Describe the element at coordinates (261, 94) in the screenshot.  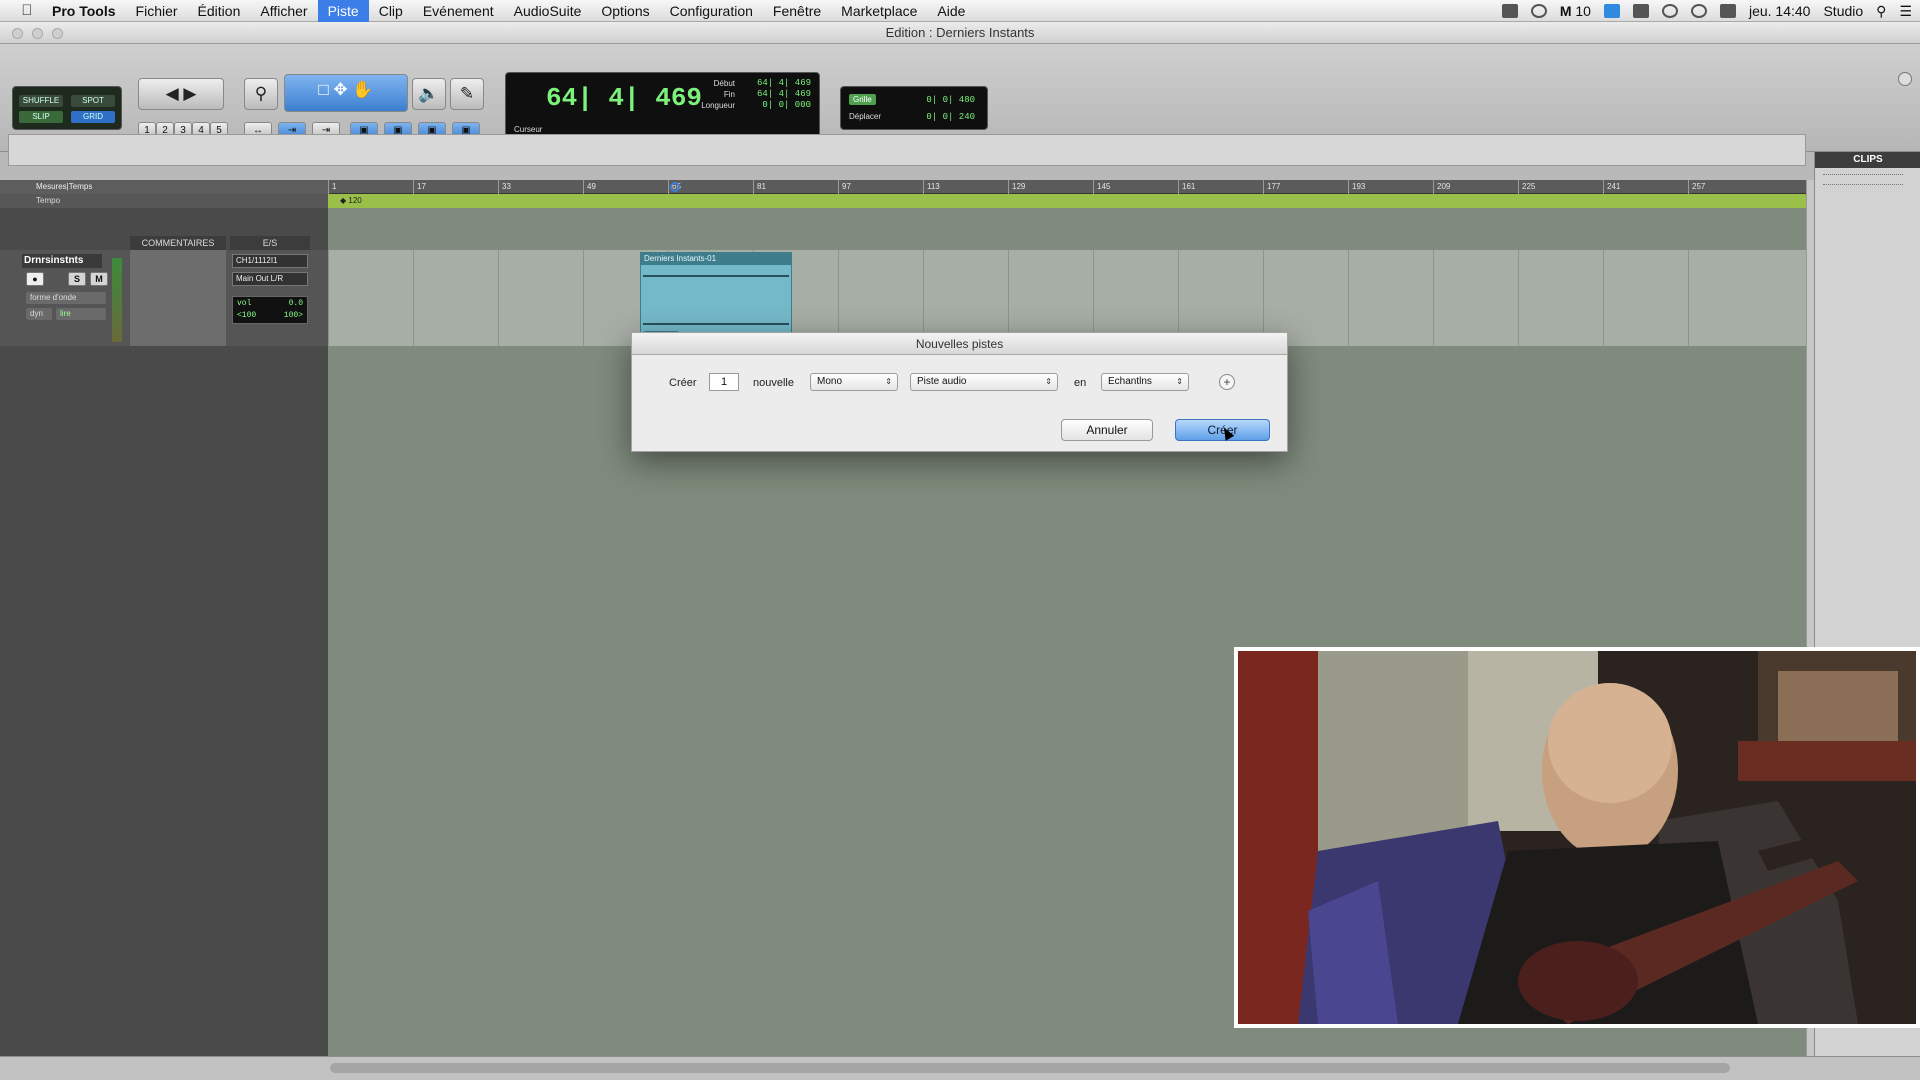
I see `zoomer-tool-icon: ⚲` at that location.